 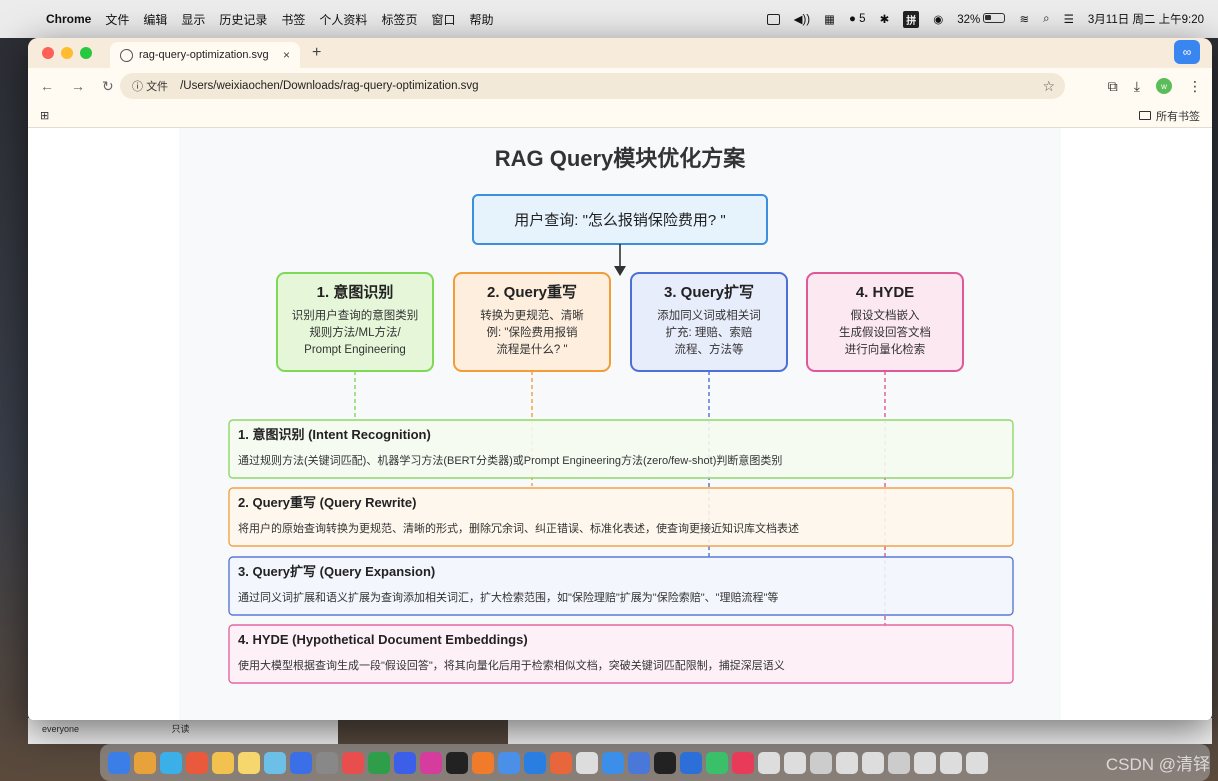 What do you see at coordinates (117, 19) in the screenshot?
I see `menu-file: 文件` at bounding box center [117, 19].